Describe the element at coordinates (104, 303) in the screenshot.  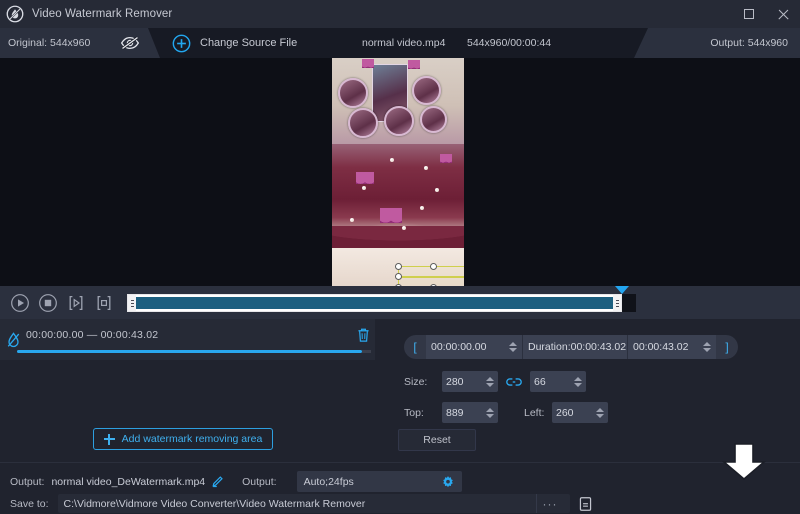
I see `snapshot-icon` at that location.